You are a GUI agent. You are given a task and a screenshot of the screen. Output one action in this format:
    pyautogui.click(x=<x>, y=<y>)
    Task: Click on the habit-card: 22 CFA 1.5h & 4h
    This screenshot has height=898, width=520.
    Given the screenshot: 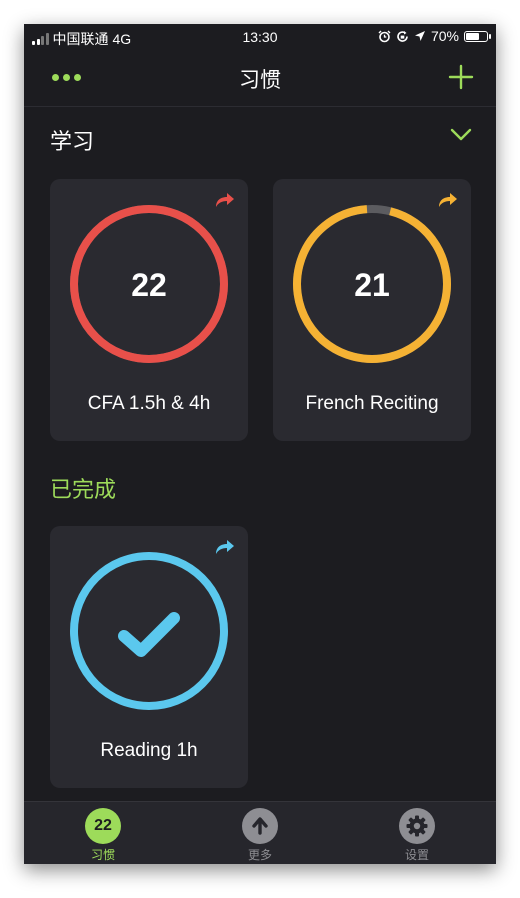 What is the action you would take?
    pyautogui.click(x=149, y=310)
    